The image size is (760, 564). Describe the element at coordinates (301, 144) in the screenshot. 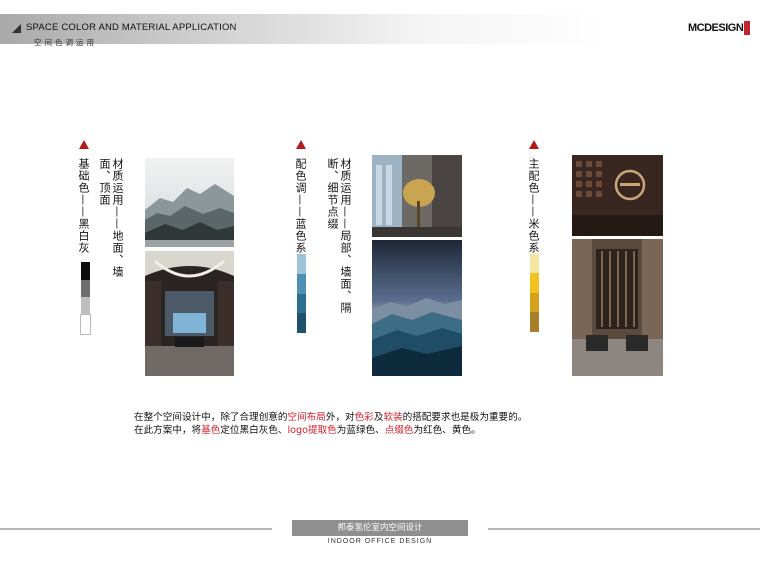

I see `group2-marker-icon` at that location.